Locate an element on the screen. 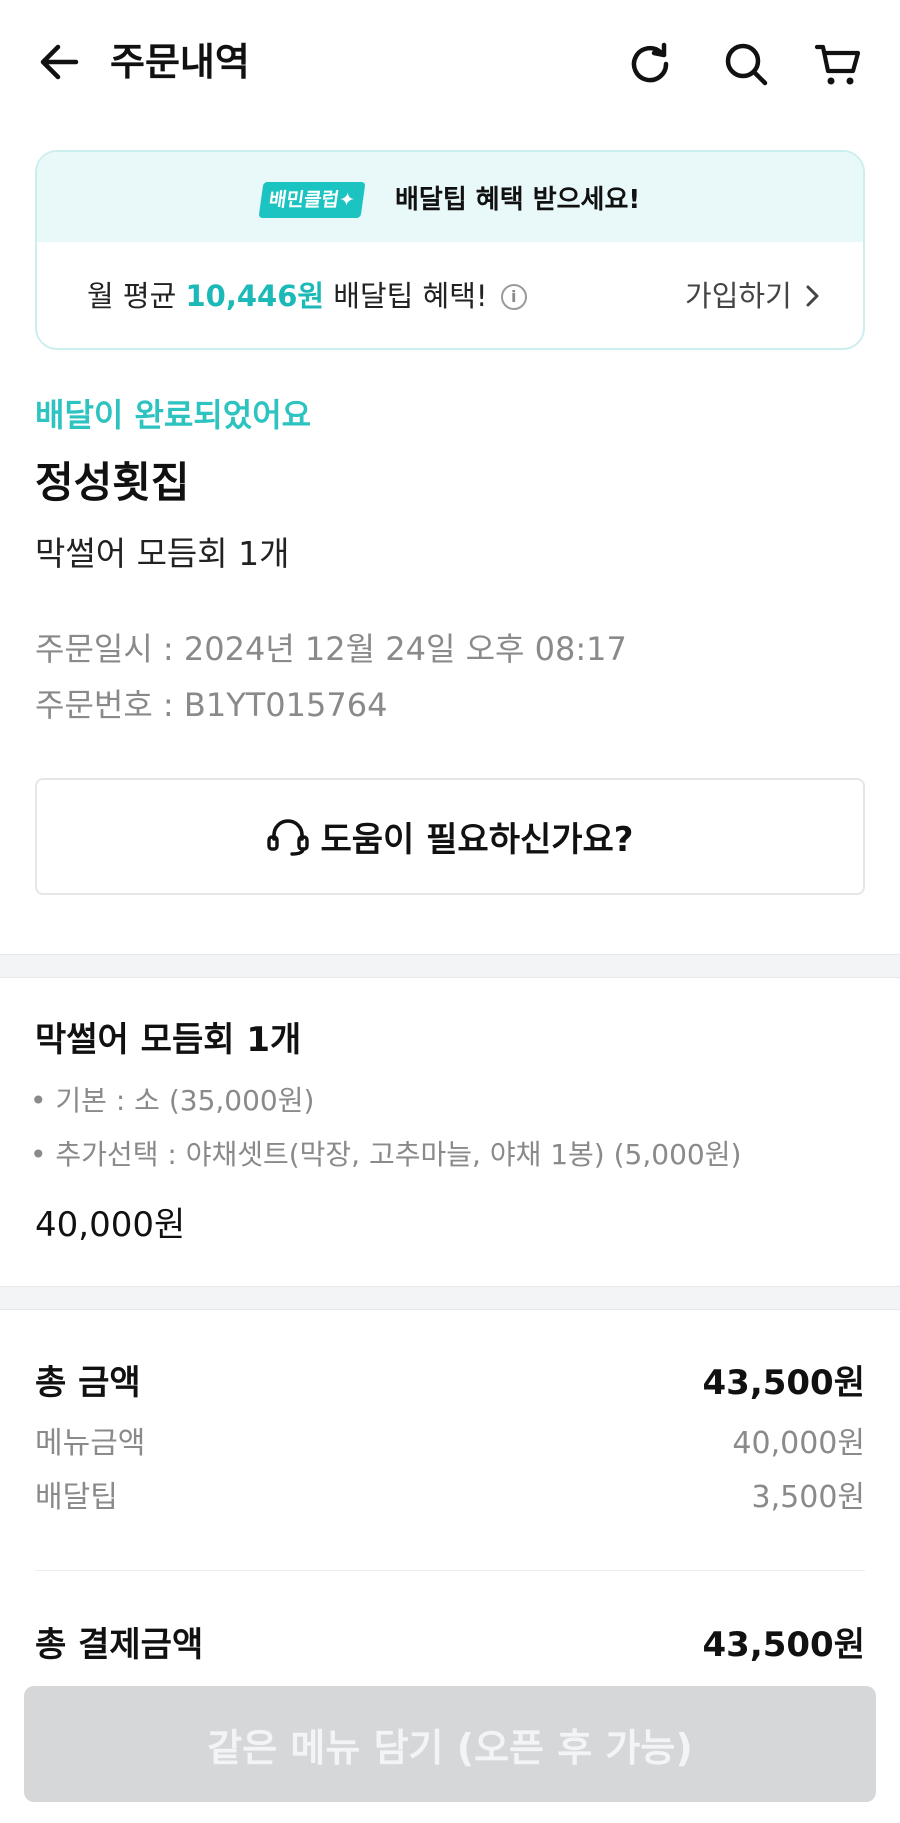 This screenshot has height=1823, width=900. menu-amount-label: 메뉴금액 is located at coordinates (90, 1443).